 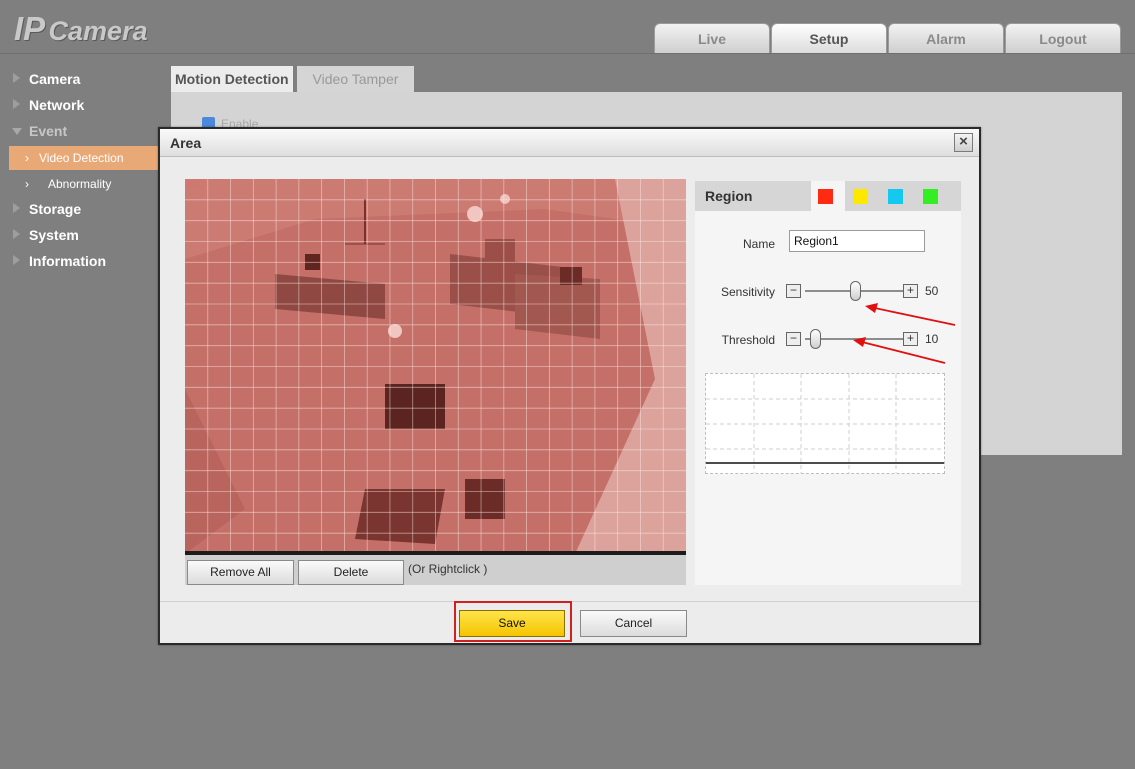 I want to click on logo-camera: Camera, so click(x=98, y=31).